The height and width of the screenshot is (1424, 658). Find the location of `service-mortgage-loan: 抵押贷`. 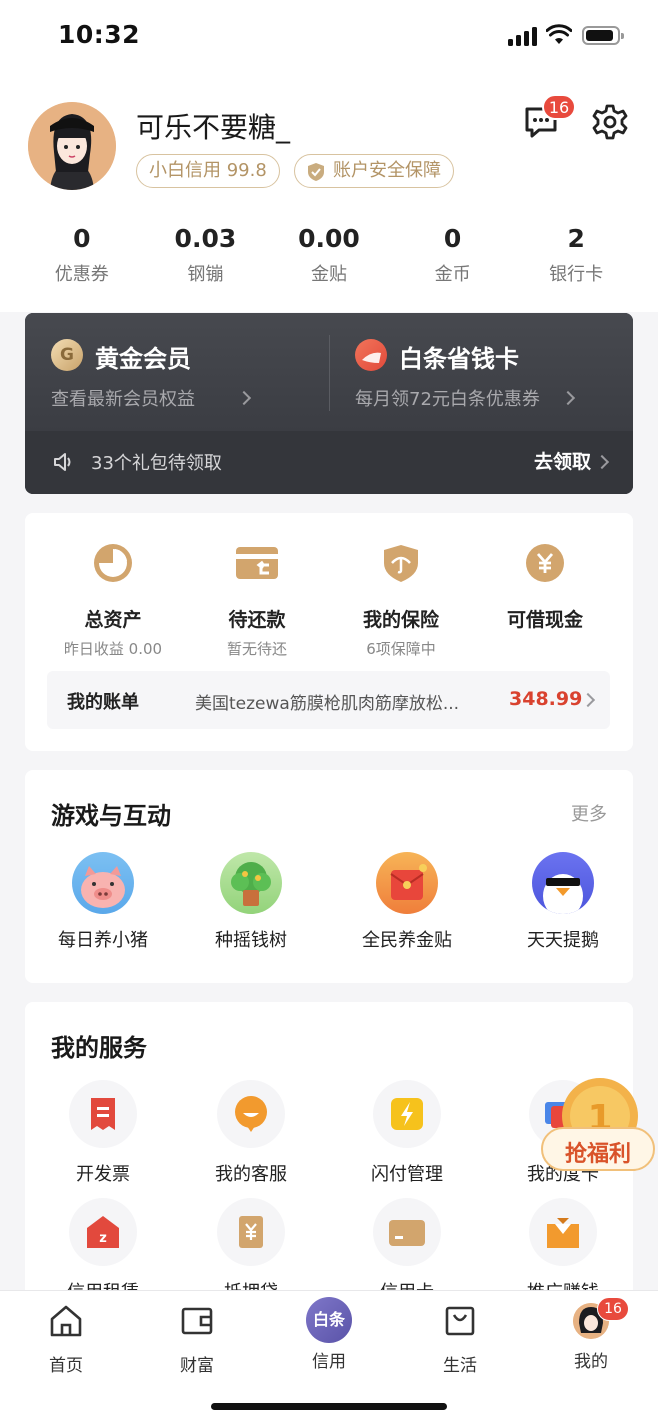

service-mortgage-loan: 抵押贷 is located at coordinates (251, 1251).